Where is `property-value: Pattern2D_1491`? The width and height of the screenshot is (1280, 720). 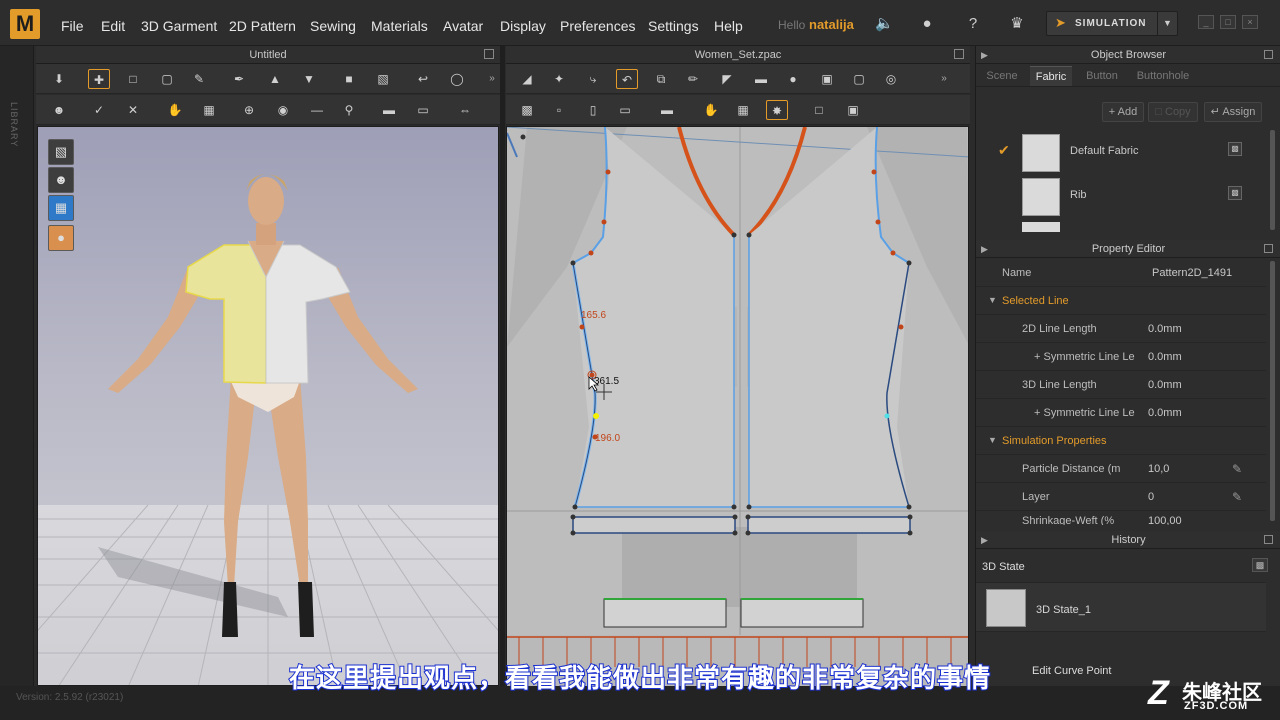 property-value: Pattern2D_1491 is located at coordinates (1192, 273).